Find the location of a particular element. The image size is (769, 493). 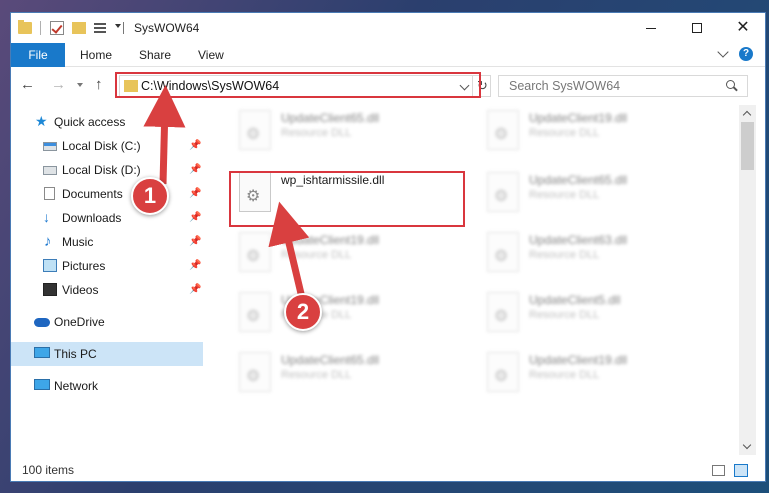

sidebar-item-quick-access: ★ Quick access is located at coordinates (107, 122).